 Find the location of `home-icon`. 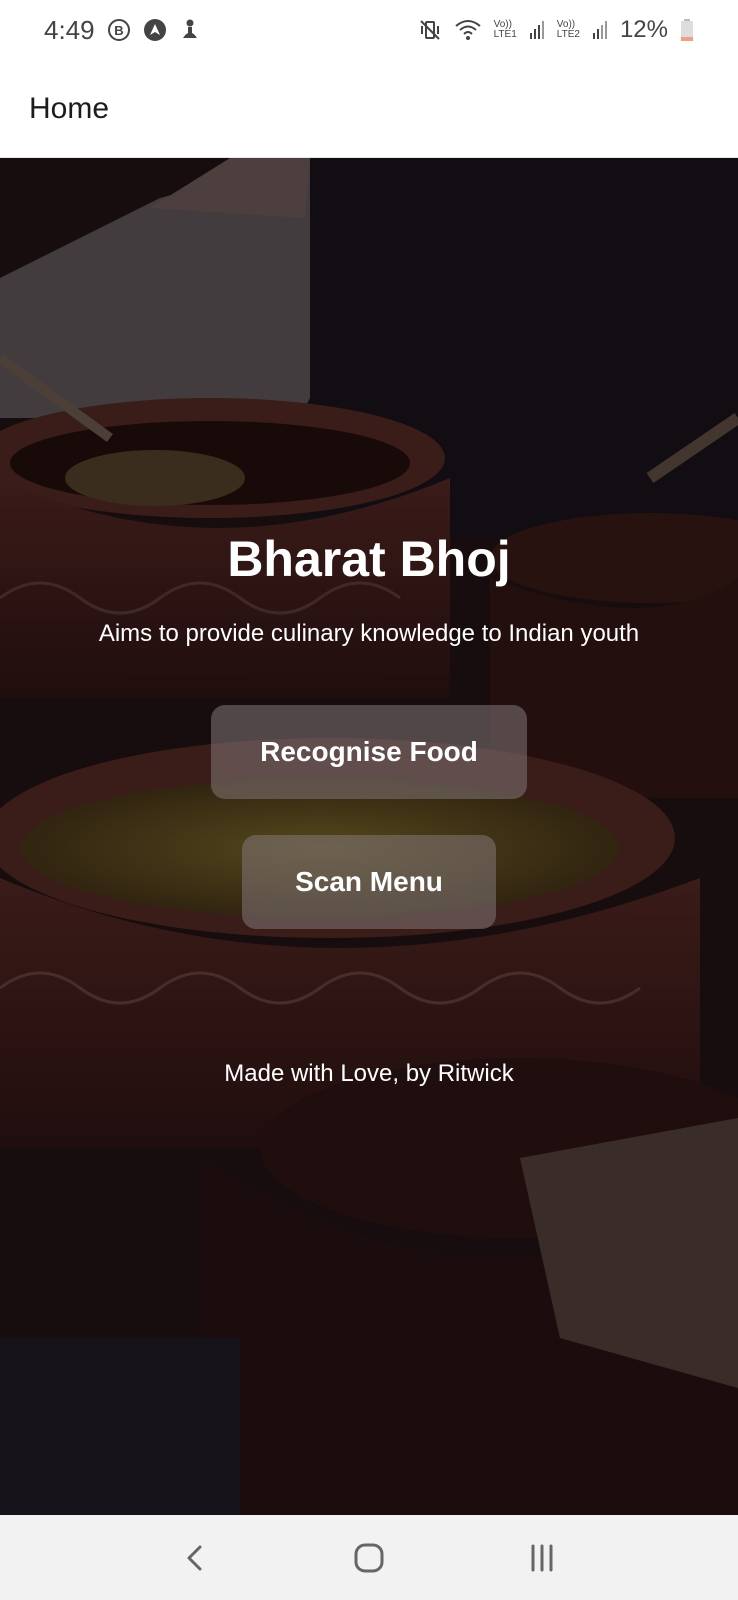

home-icon is located at coordinates (369, 1558).